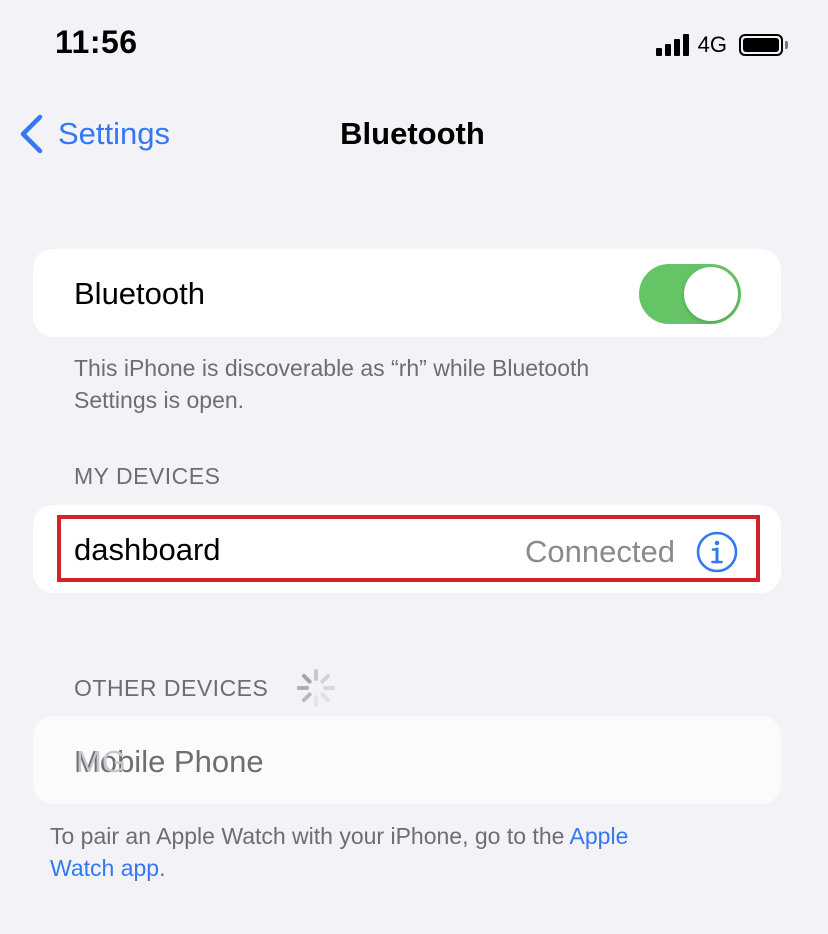  What do you see at coordinates (147, 476) in the screenshot?
I see `my-devices-header: MY DEVICES` at bounding box center [147, 476].